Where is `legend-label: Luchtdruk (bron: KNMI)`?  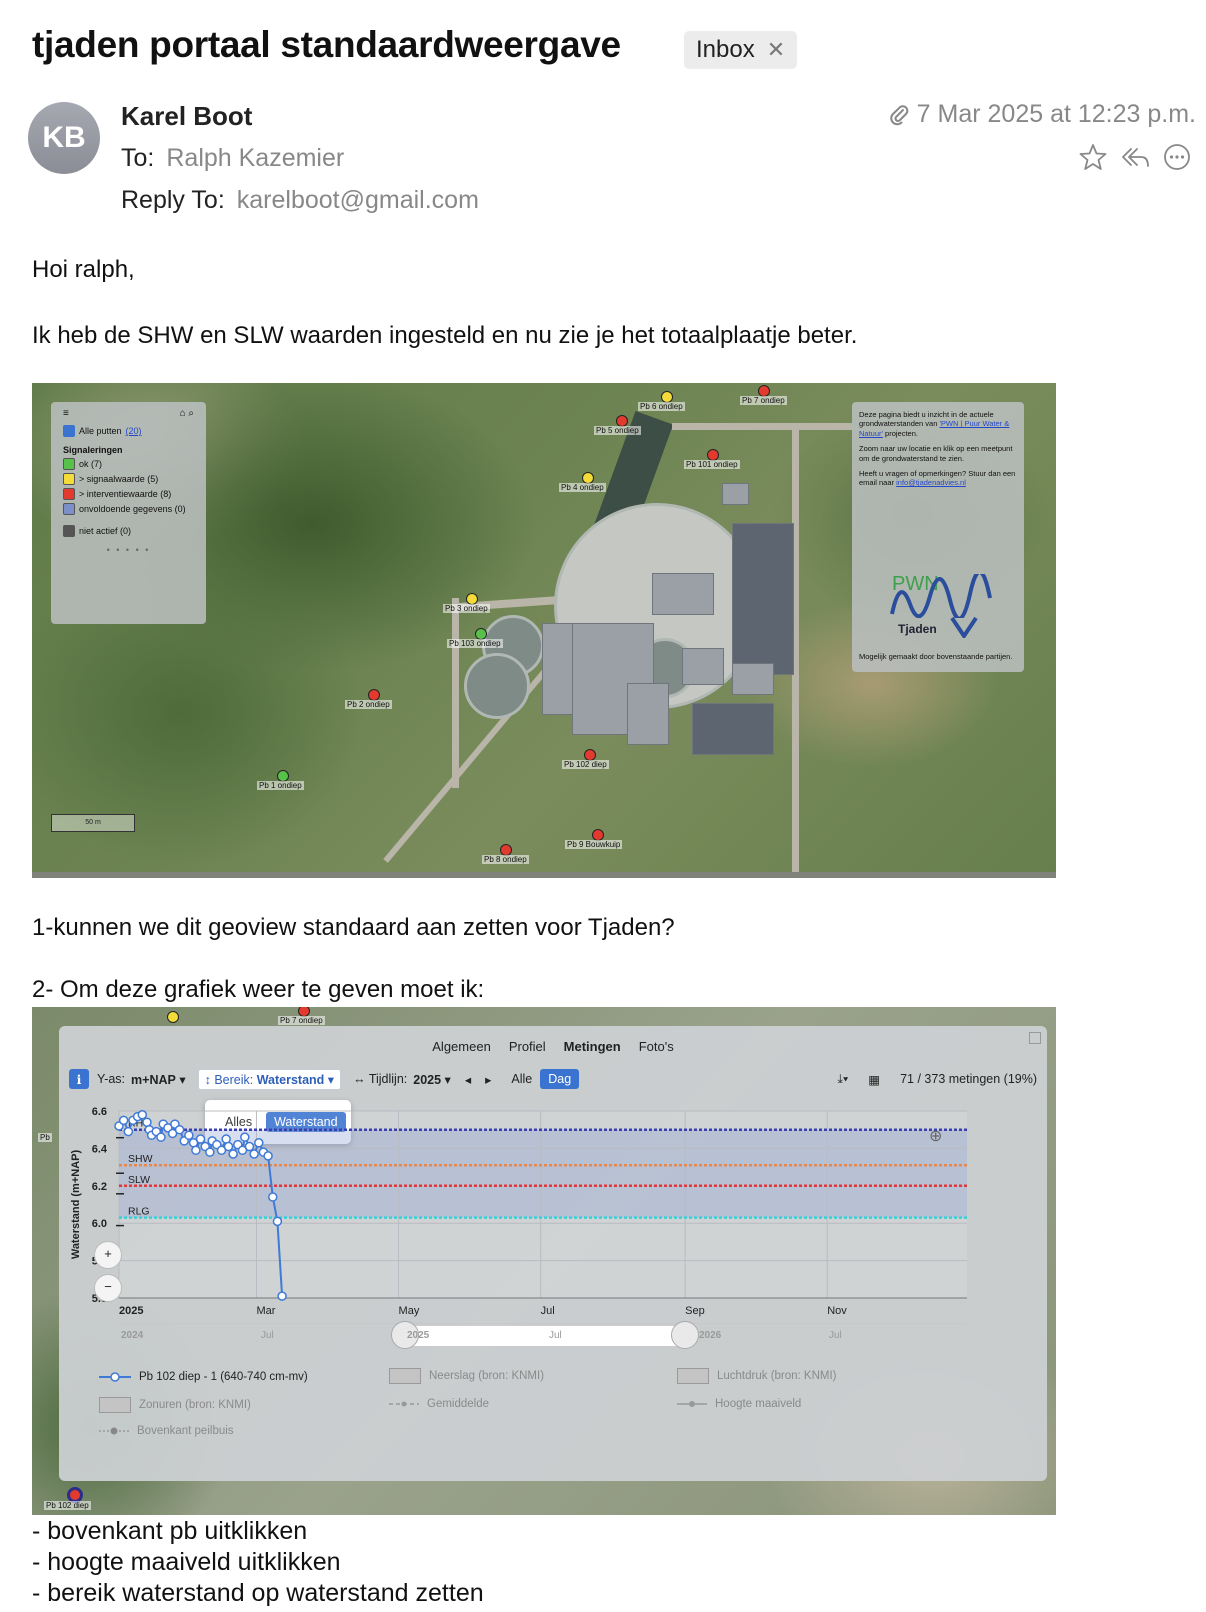 legend-label: Luchtdruk (bron: KNMI) is located at coordinates (777, 1376).